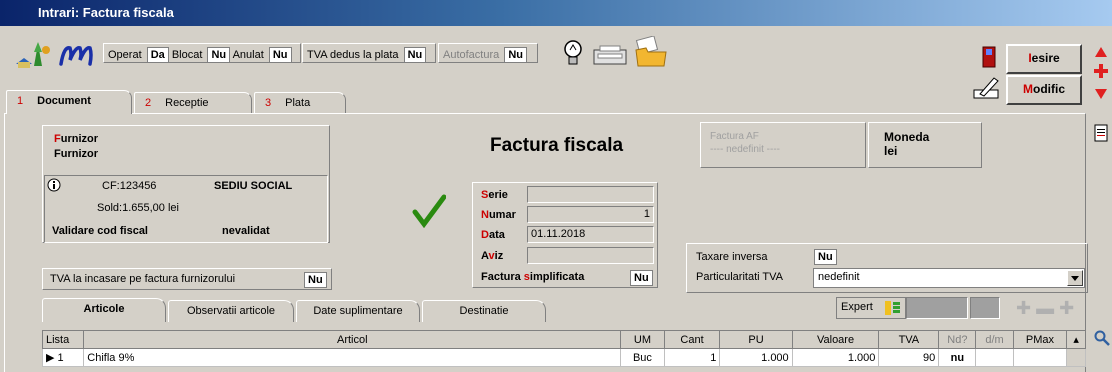 This screenshot has height=372, width=1112. What do you see at coordinates (231, 311) in the screenshot?
I see `tab-observatii: Observatii articole` at bounding box center [231, 311].